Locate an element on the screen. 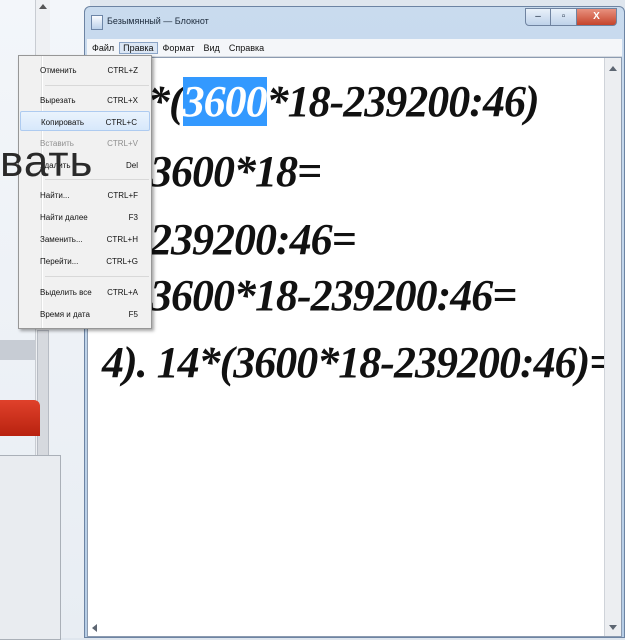 Image resolution: width=625 pixels, height=640 pixels. menu-item-shortcut: CTRL+Z is located at coordinates (122, 70).